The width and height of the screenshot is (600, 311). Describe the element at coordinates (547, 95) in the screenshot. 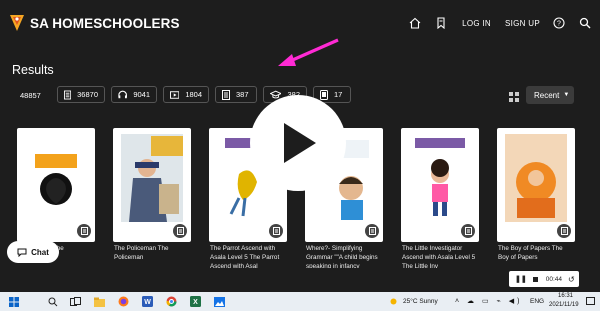

I see `sort-value: Recent` at that location.